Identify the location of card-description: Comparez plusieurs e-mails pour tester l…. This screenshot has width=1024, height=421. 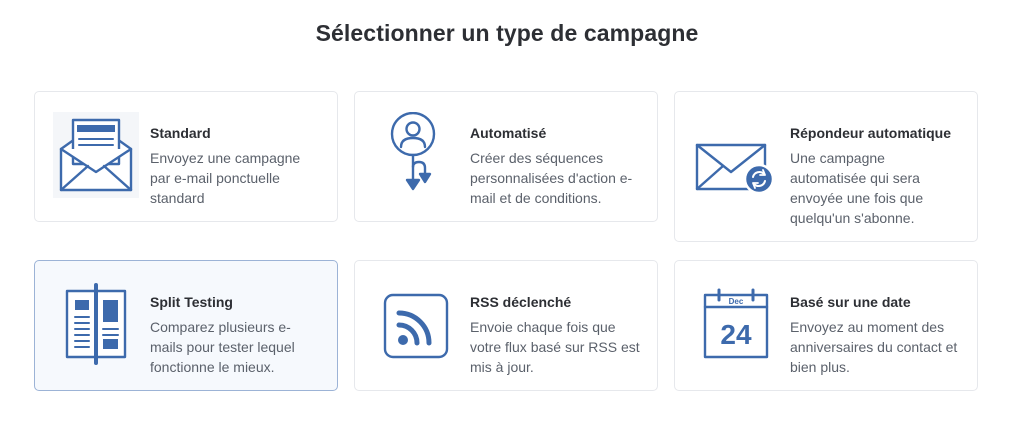
(222, 347).